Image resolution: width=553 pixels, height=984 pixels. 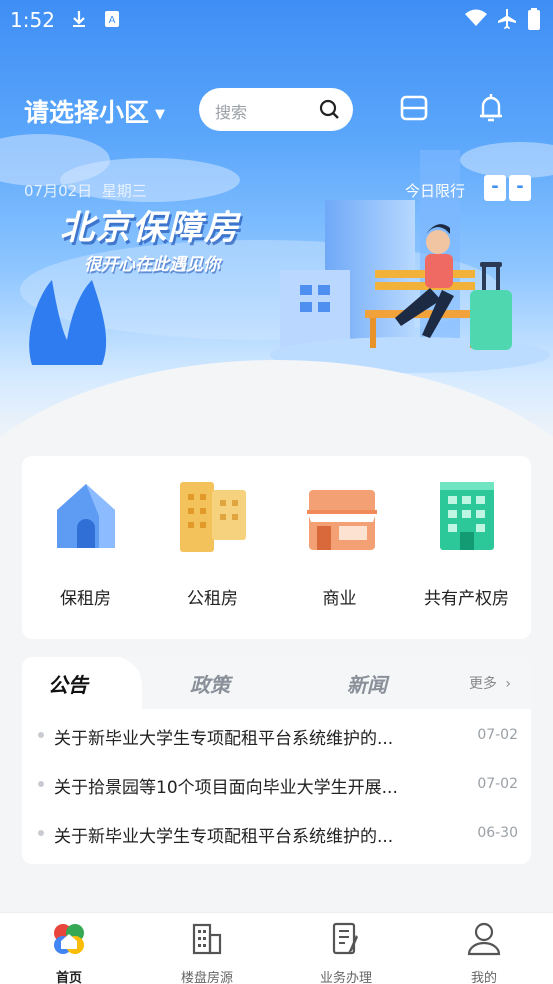 What do you see at coordinates (68, 322) in the screenshot?
I see `plant-illustration` at bounding box center [68, 322].